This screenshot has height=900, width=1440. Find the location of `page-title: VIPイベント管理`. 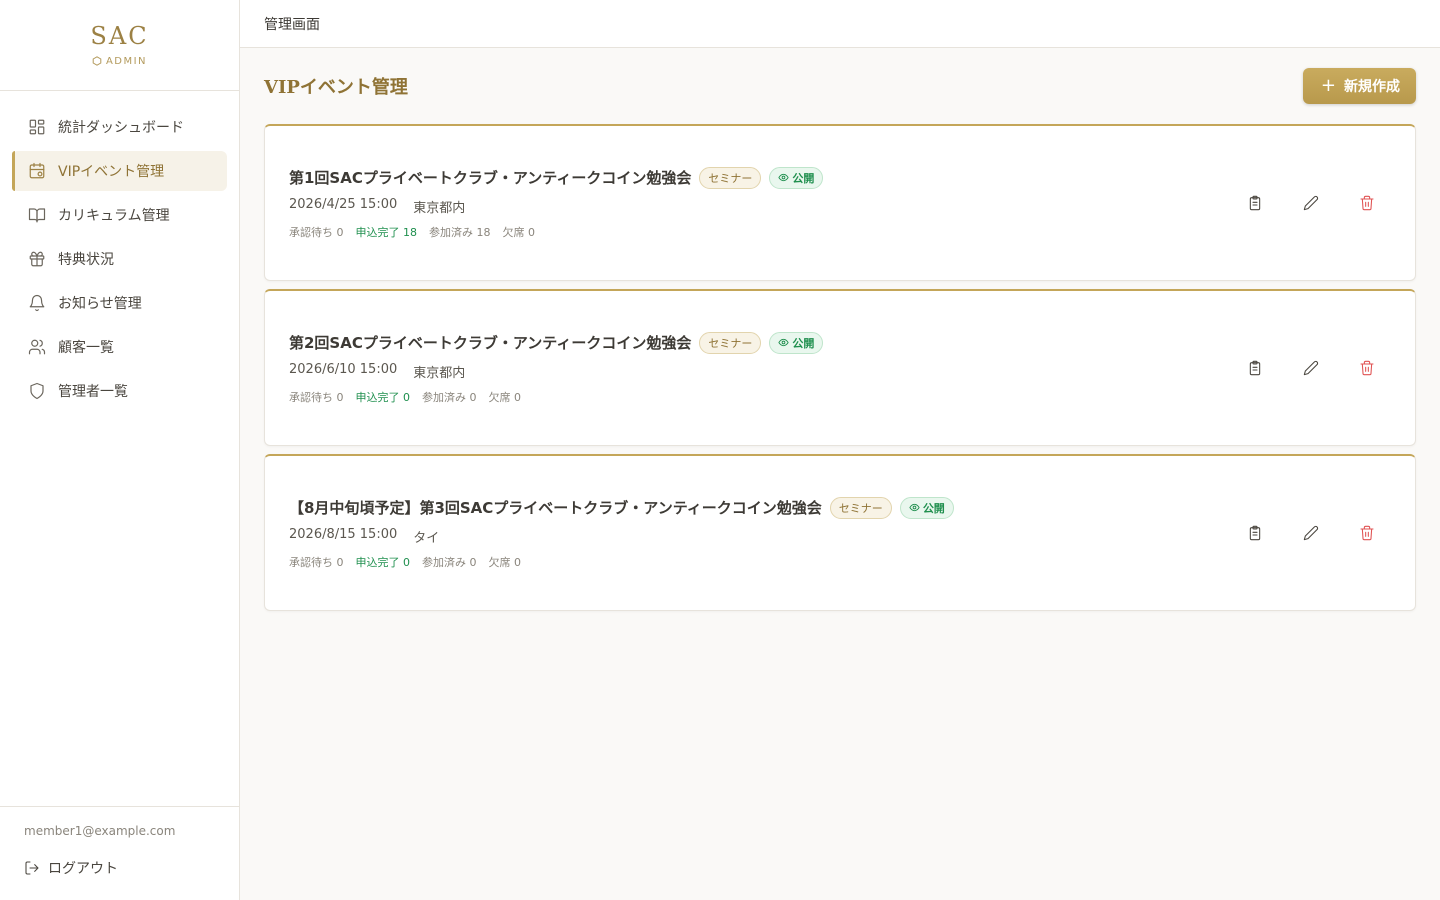

page-title: VIPイベント管理 is located at coordinates (336, 87).